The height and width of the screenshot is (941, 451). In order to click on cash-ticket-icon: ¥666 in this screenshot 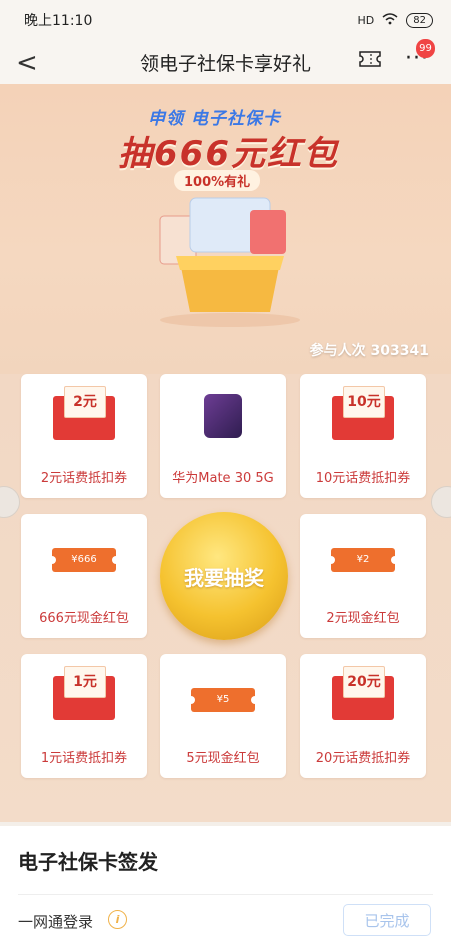, I will do `click(84, 560)`.